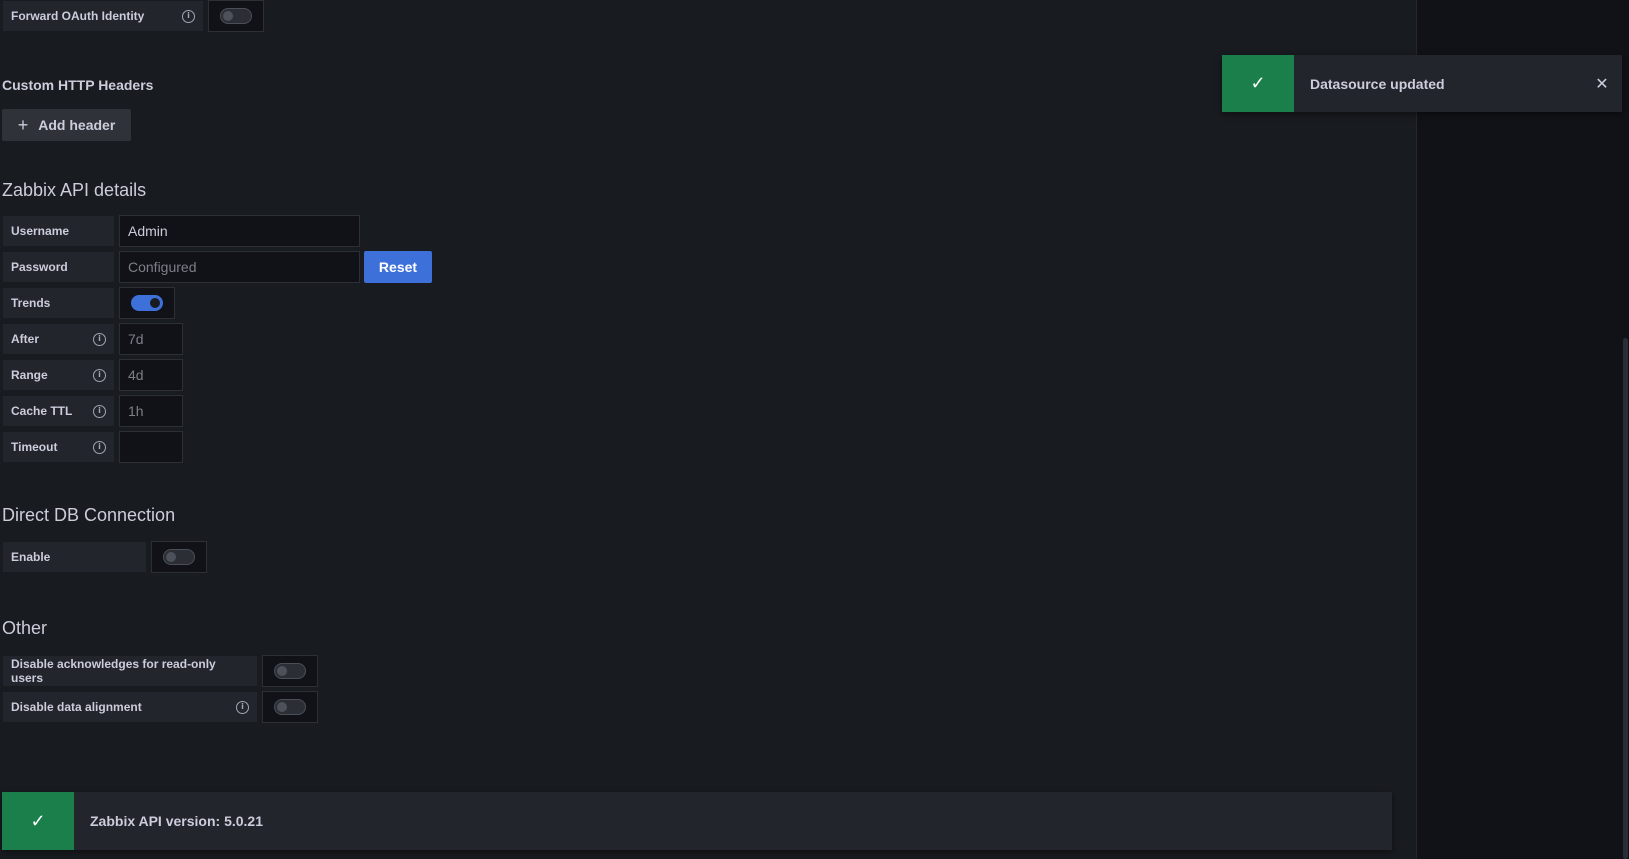  Describe the element at coordinates (58, 339) in the screenshot. I see `after-label-box: After i` at that location.